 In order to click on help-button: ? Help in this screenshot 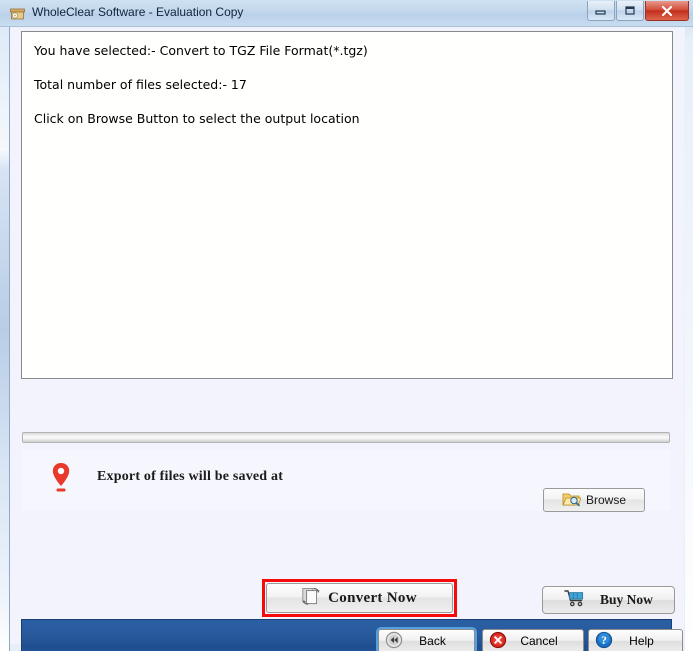, I will do `click(635, 640)`.